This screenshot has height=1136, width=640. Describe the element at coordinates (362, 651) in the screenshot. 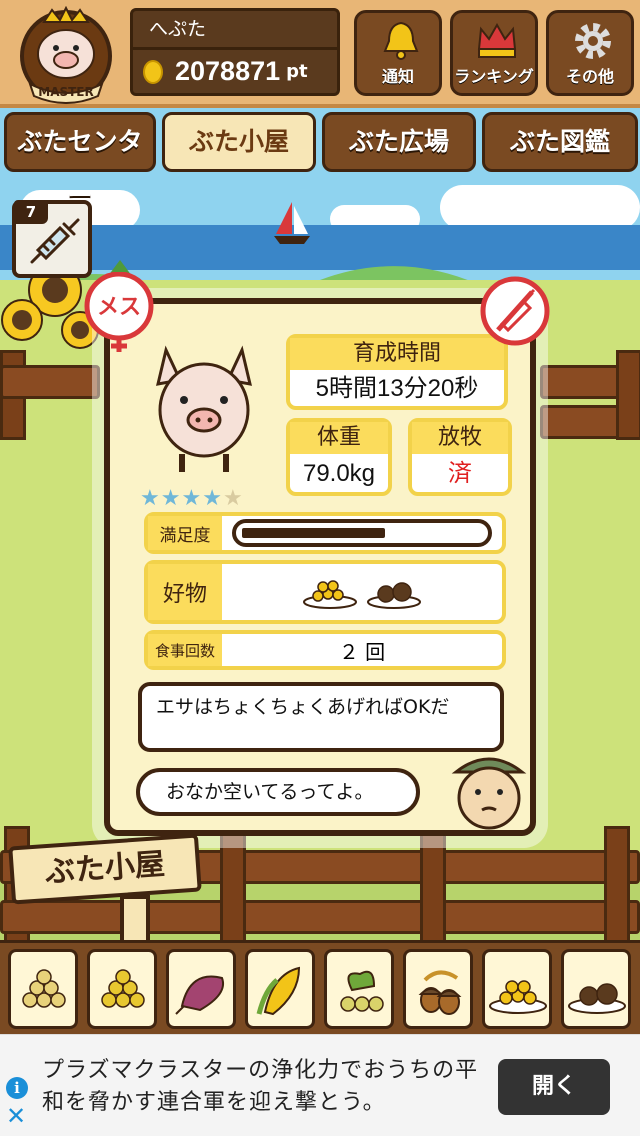

I see `meal-count-value: ２ 回` at that location.